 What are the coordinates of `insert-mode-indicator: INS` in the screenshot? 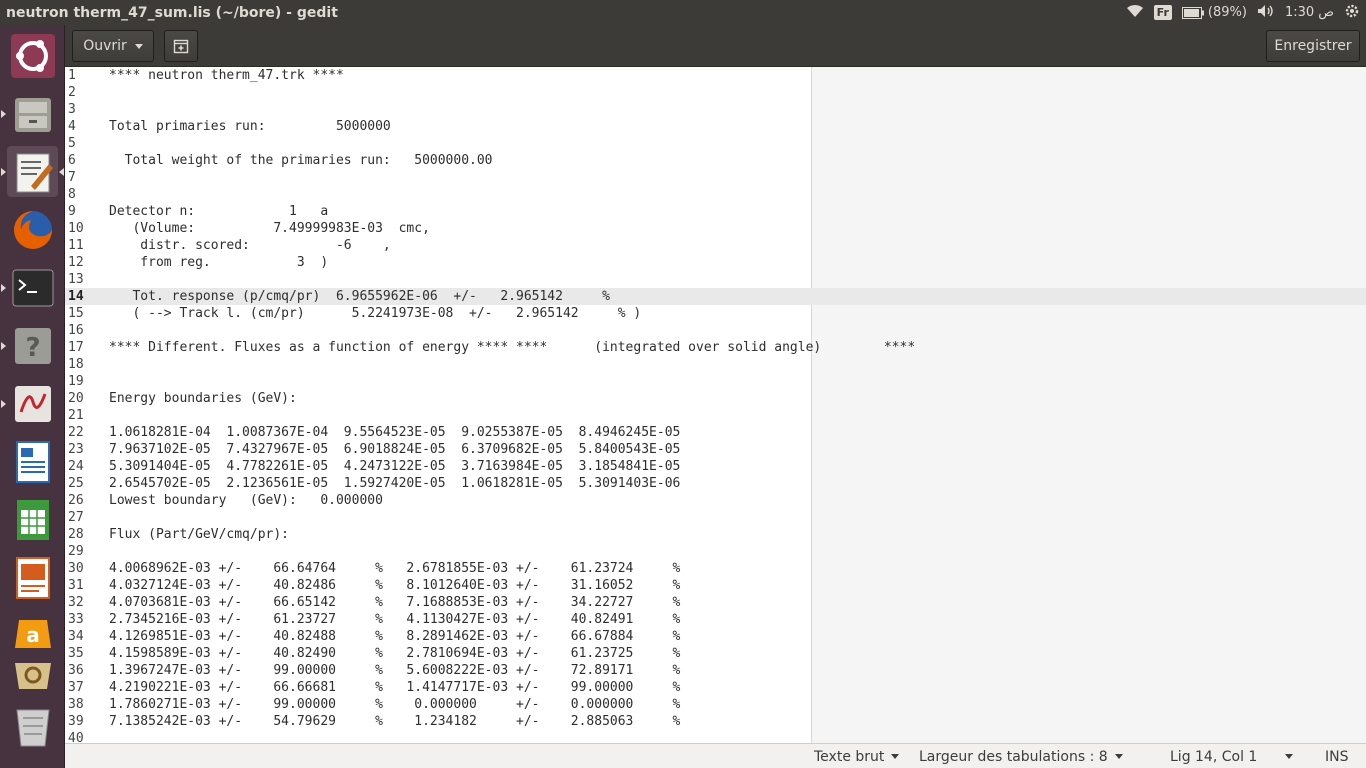 It's located at (1337, 756).